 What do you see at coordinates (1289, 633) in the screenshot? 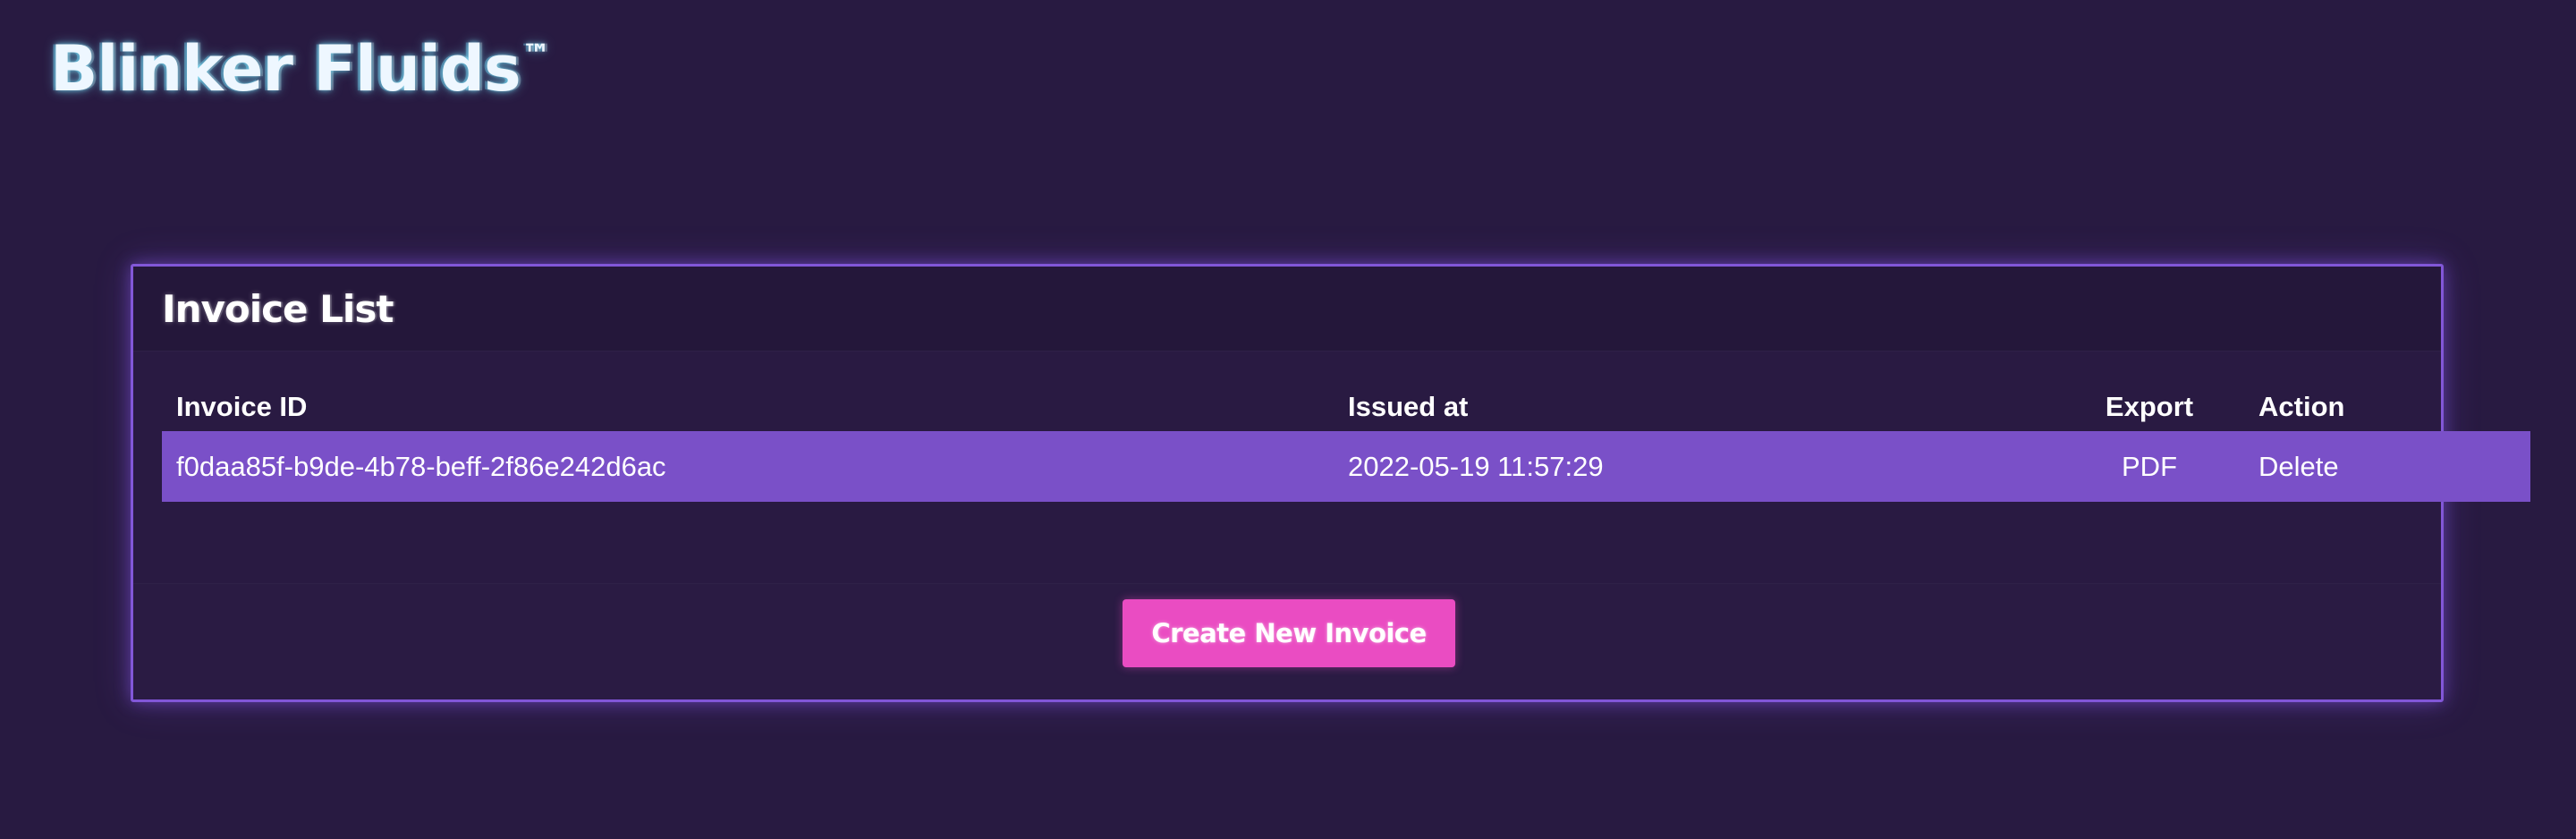
I see `create-new-invoice-button: Create New Invoice` at bounding box center [1289, 633].